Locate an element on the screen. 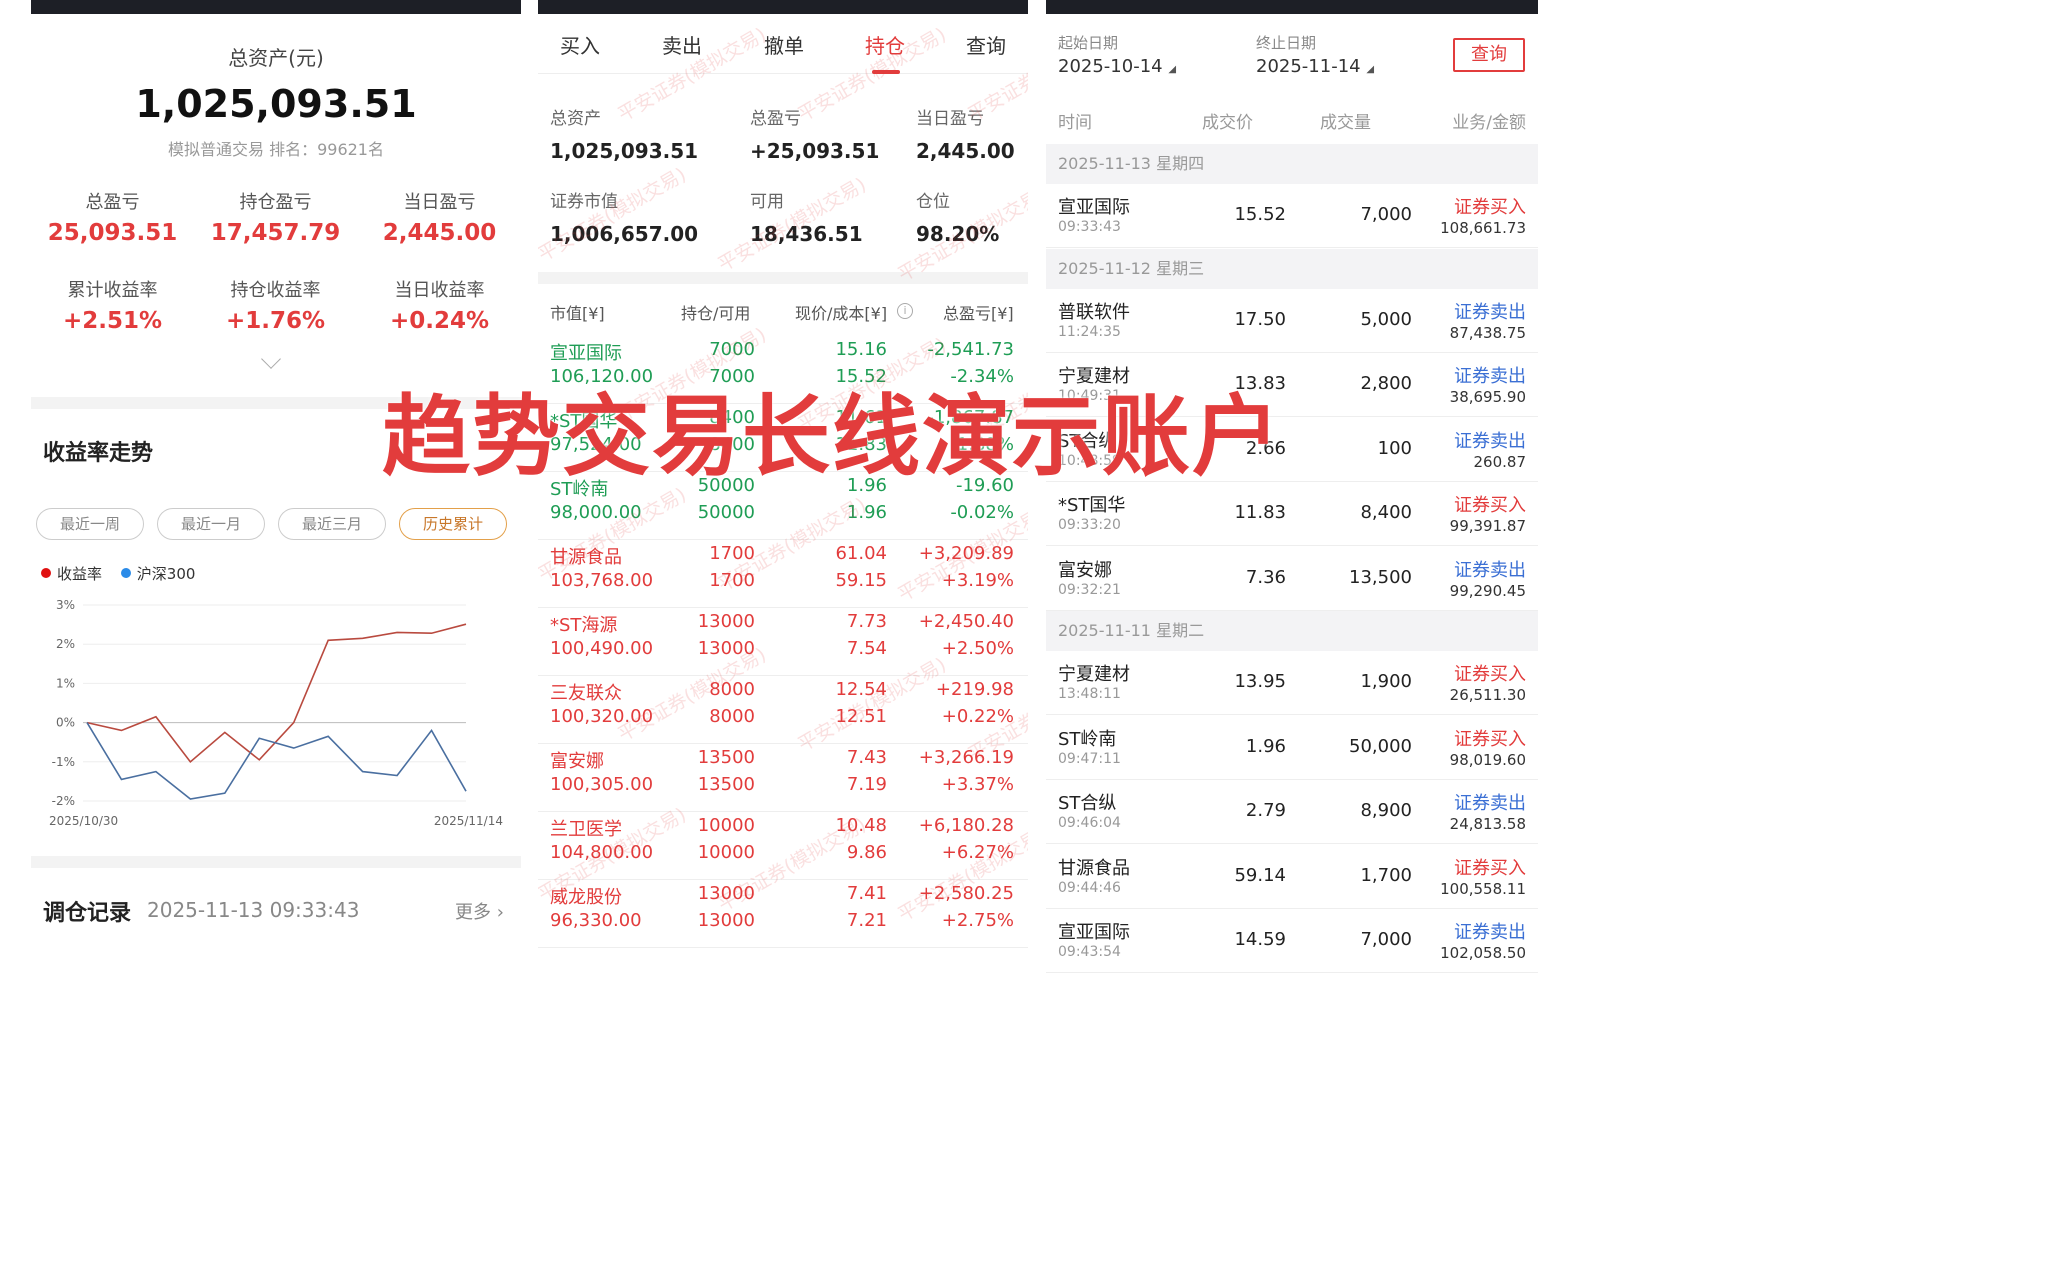  holding-pnl-pct: +3.37% is located at coordinates (977, 784).